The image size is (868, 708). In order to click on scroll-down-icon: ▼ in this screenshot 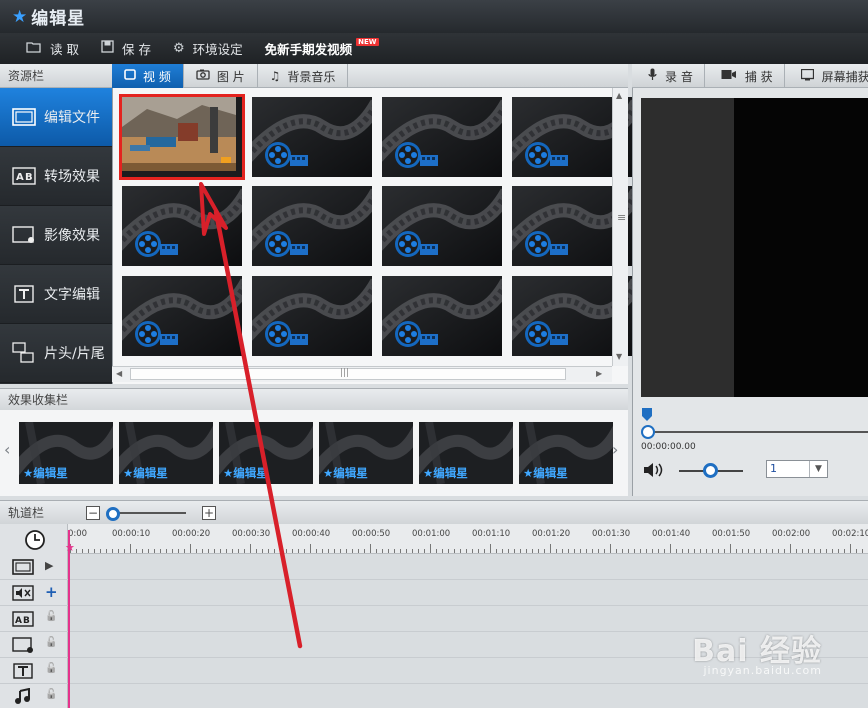, I will do `click(619, 356)`.